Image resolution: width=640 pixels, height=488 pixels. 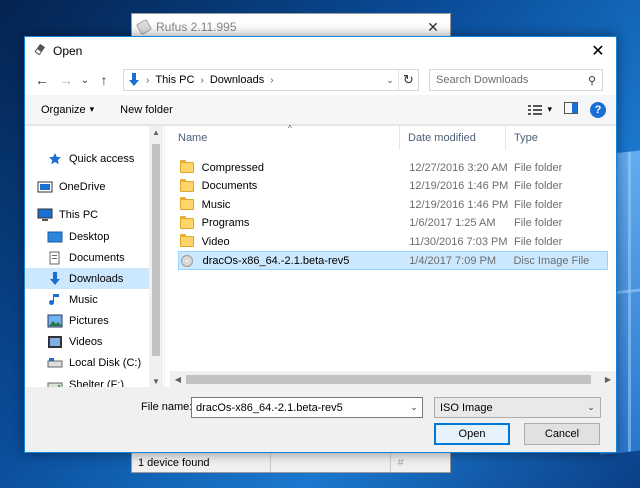 I want to click on address-dropdown-icon: ⌄, so click(x=390, y=80).